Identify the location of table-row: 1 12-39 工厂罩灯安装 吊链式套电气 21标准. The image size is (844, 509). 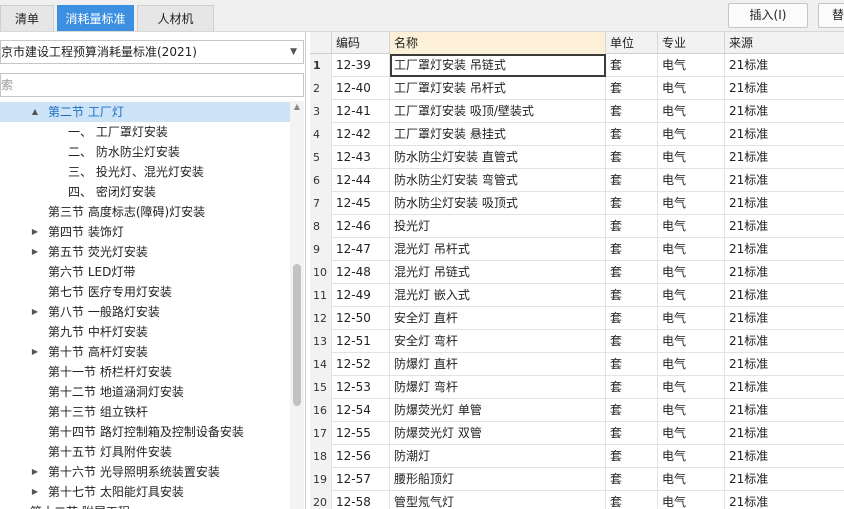
(577, 65).